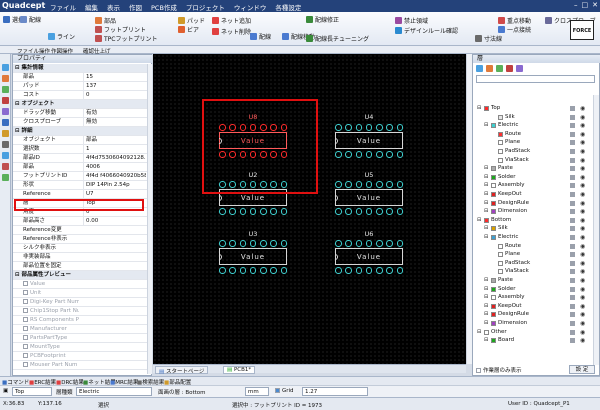 The height and width of the screenshot is (410, 600). I want to click on ribbon-button: フットプリント, so click(120, 29).